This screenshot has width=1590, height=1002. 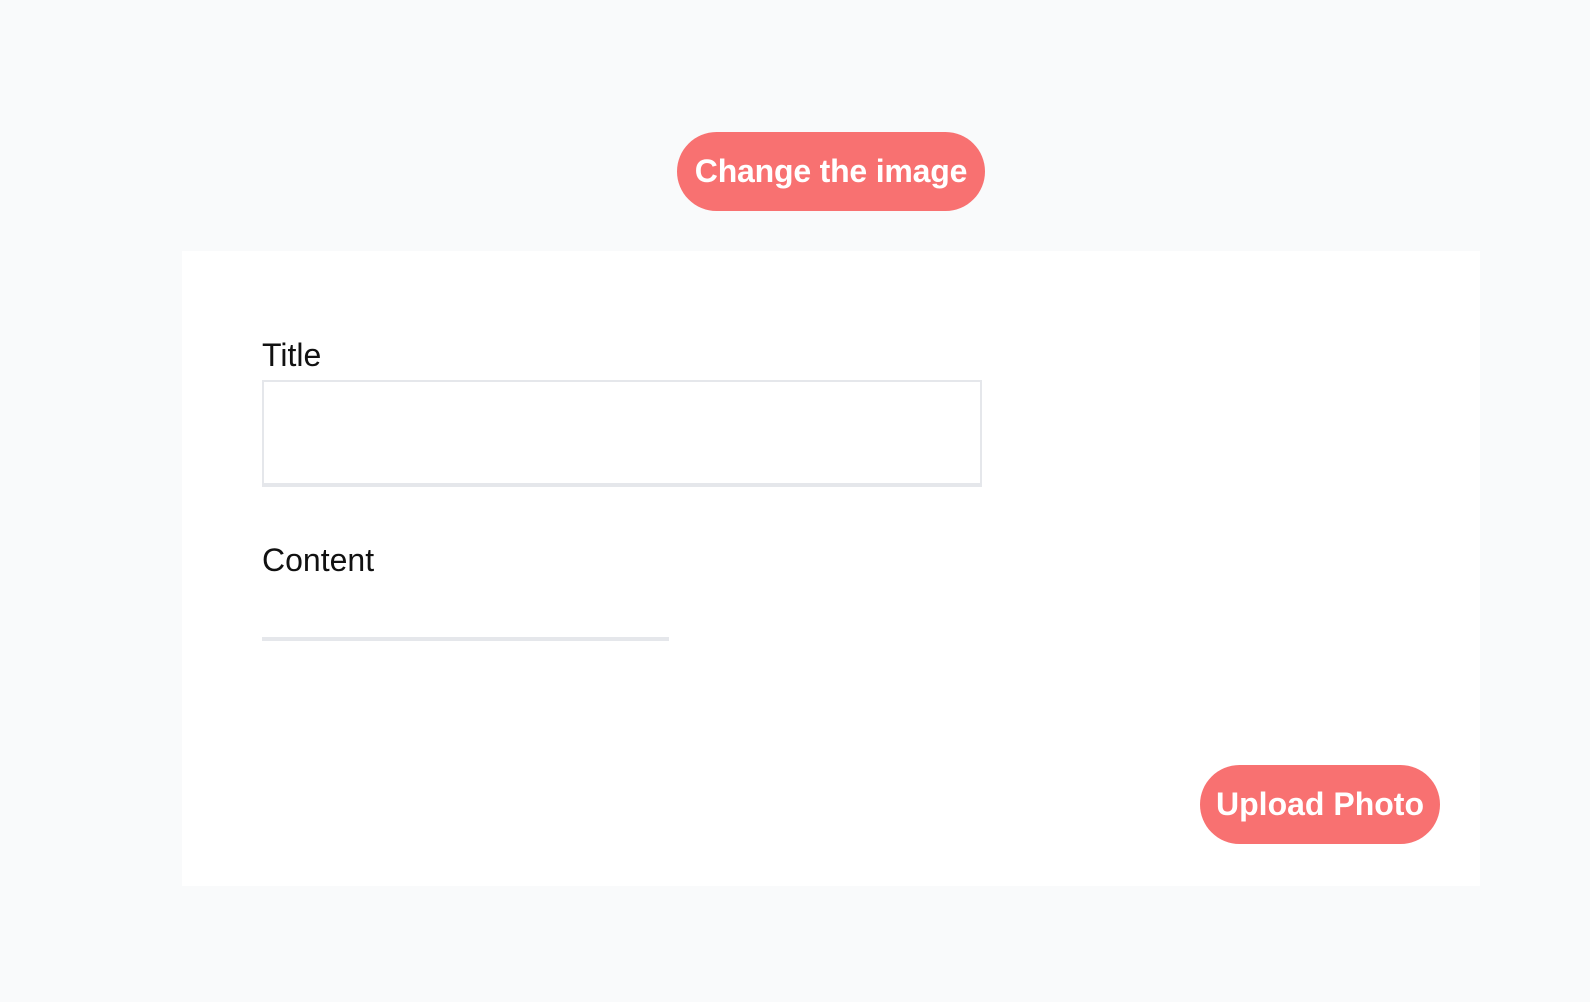 What do you see at coordinates (292, 355) in the screenshot?
I see `title-label: Title` at bounding box center [292, 355].